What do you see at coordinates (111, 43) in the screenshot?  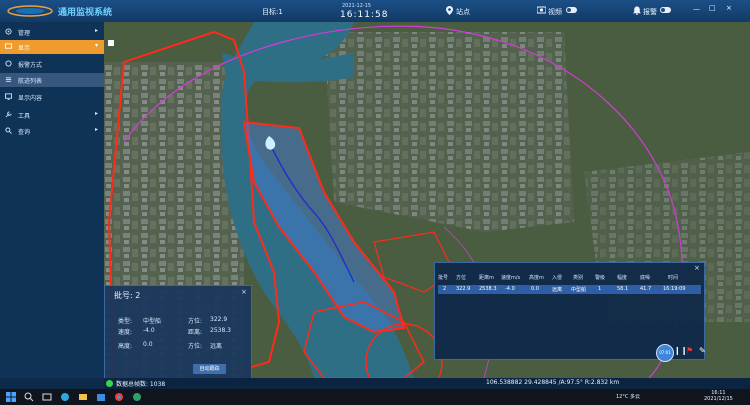 I see `map-scale-marker` at bounding box center [111, 43].